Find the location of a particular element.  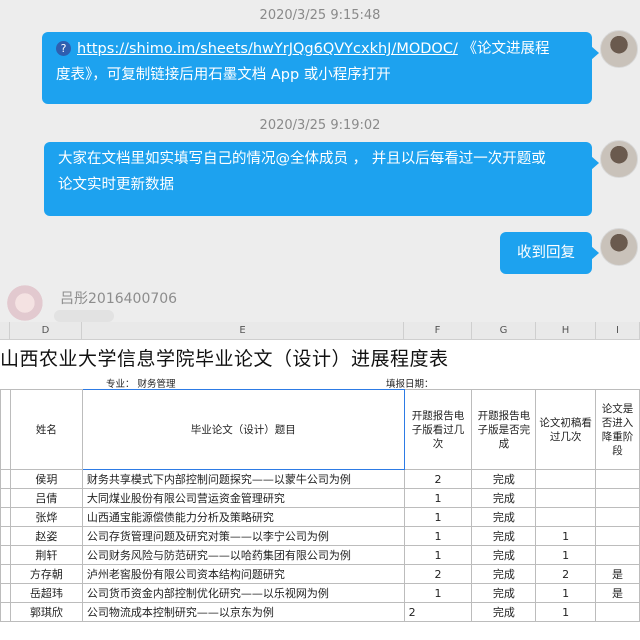

message-text: 大家在文档里如实填写自己的情况@全体成员 ， 并且以后每看过一次开题或 is located at coordinates (302, 159).